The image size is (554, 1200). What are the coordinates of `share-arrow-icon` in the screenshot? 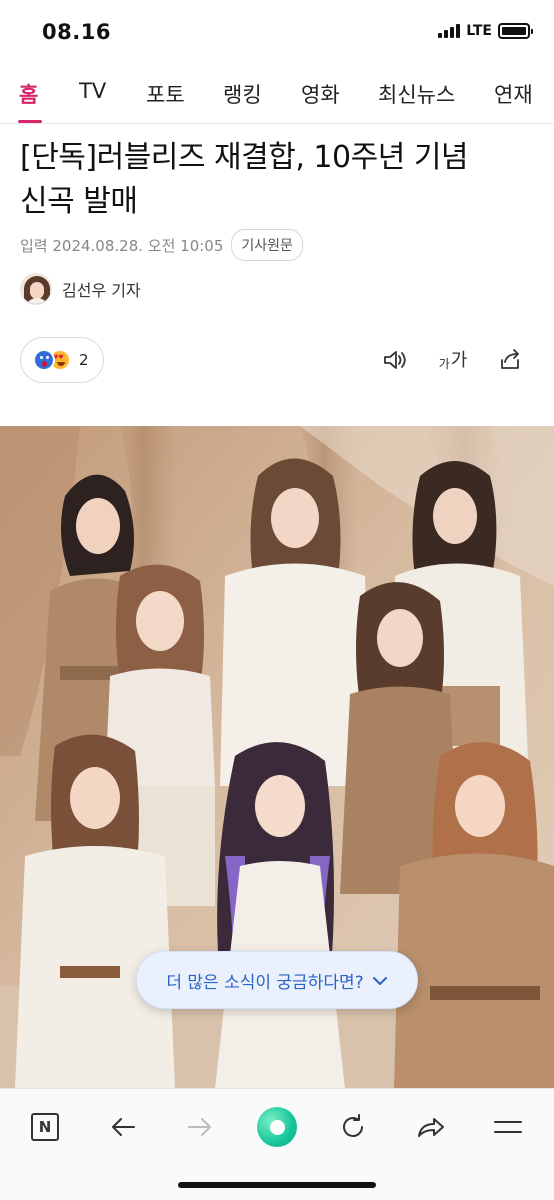 It's located at (431, 1127).